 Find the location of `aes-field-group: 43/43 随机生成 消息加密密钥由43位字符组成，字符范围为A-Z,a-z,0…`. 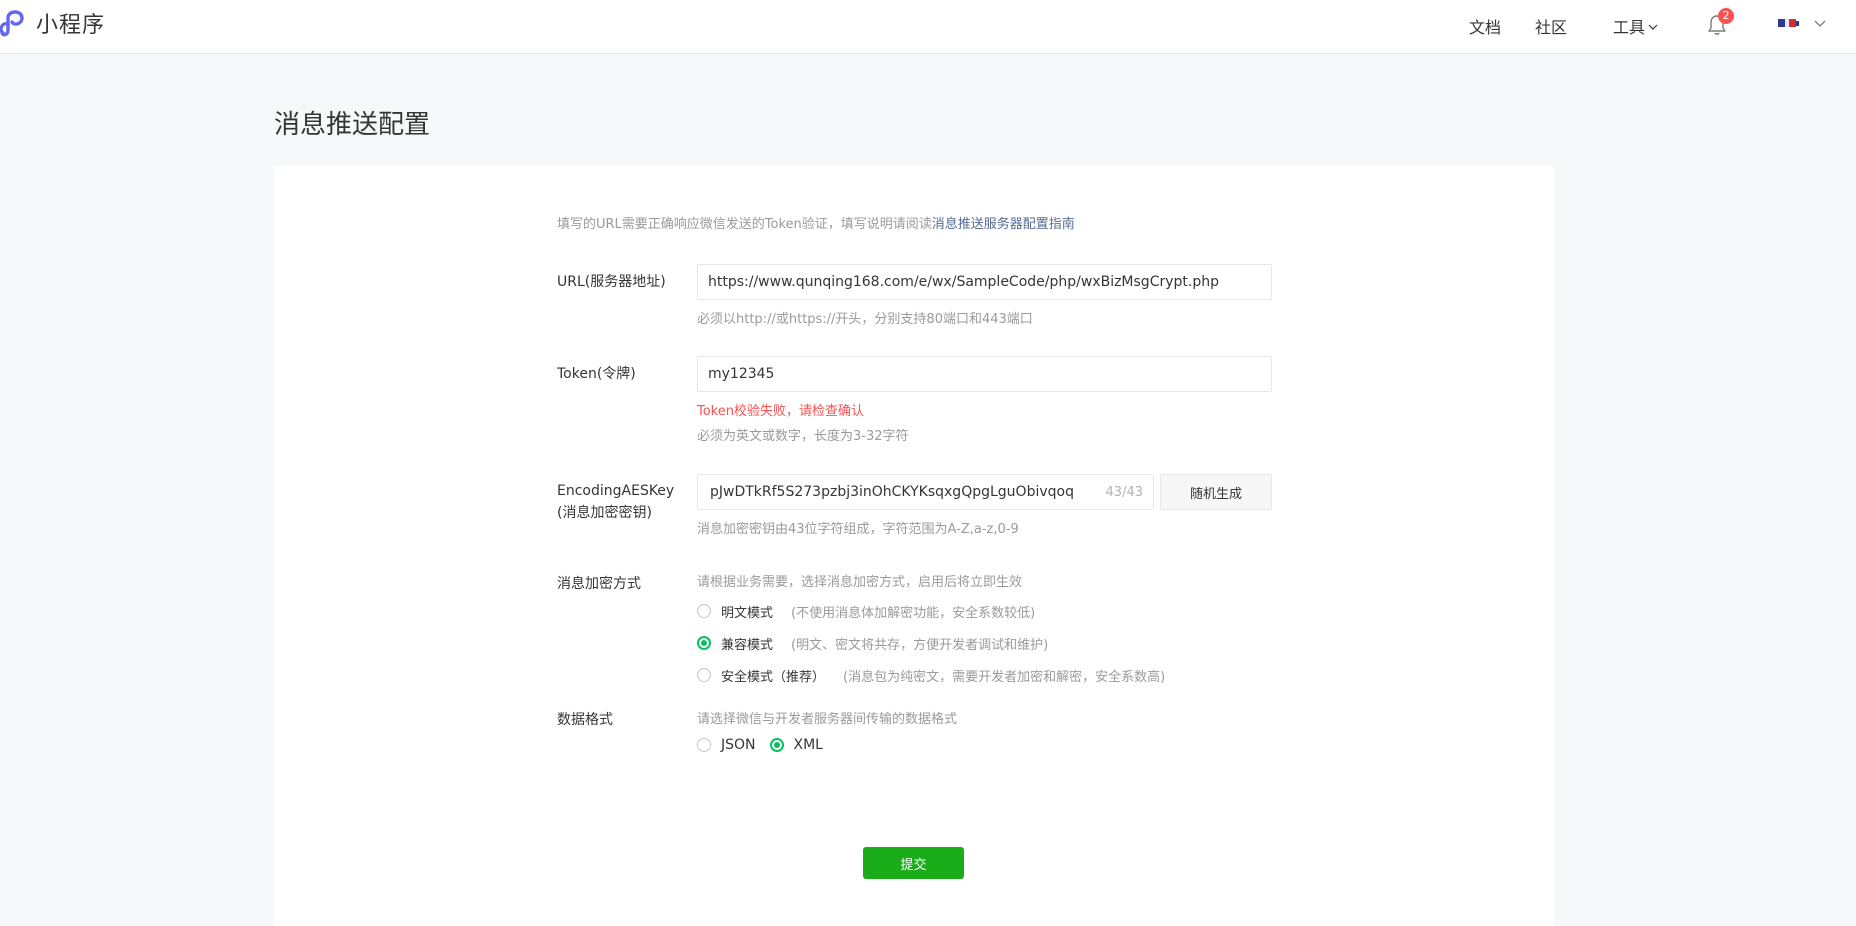

aes-field-group: 43/43 随机生成 消息加密密钥由43位字符组成，字符范围为A-Z,a-z,0… is located at coordinates (984, 505).